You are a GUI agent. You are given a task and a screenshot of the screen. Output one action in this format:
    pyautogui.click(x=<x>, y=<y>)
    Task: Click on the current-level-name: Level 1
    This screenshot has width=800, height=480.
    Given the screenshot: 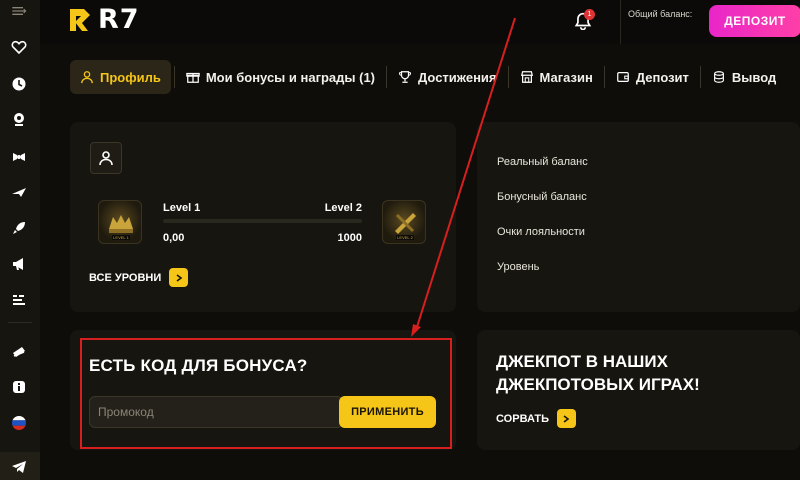 What is the action you would take?
    pyautogui.click(x=182, y=208)
    